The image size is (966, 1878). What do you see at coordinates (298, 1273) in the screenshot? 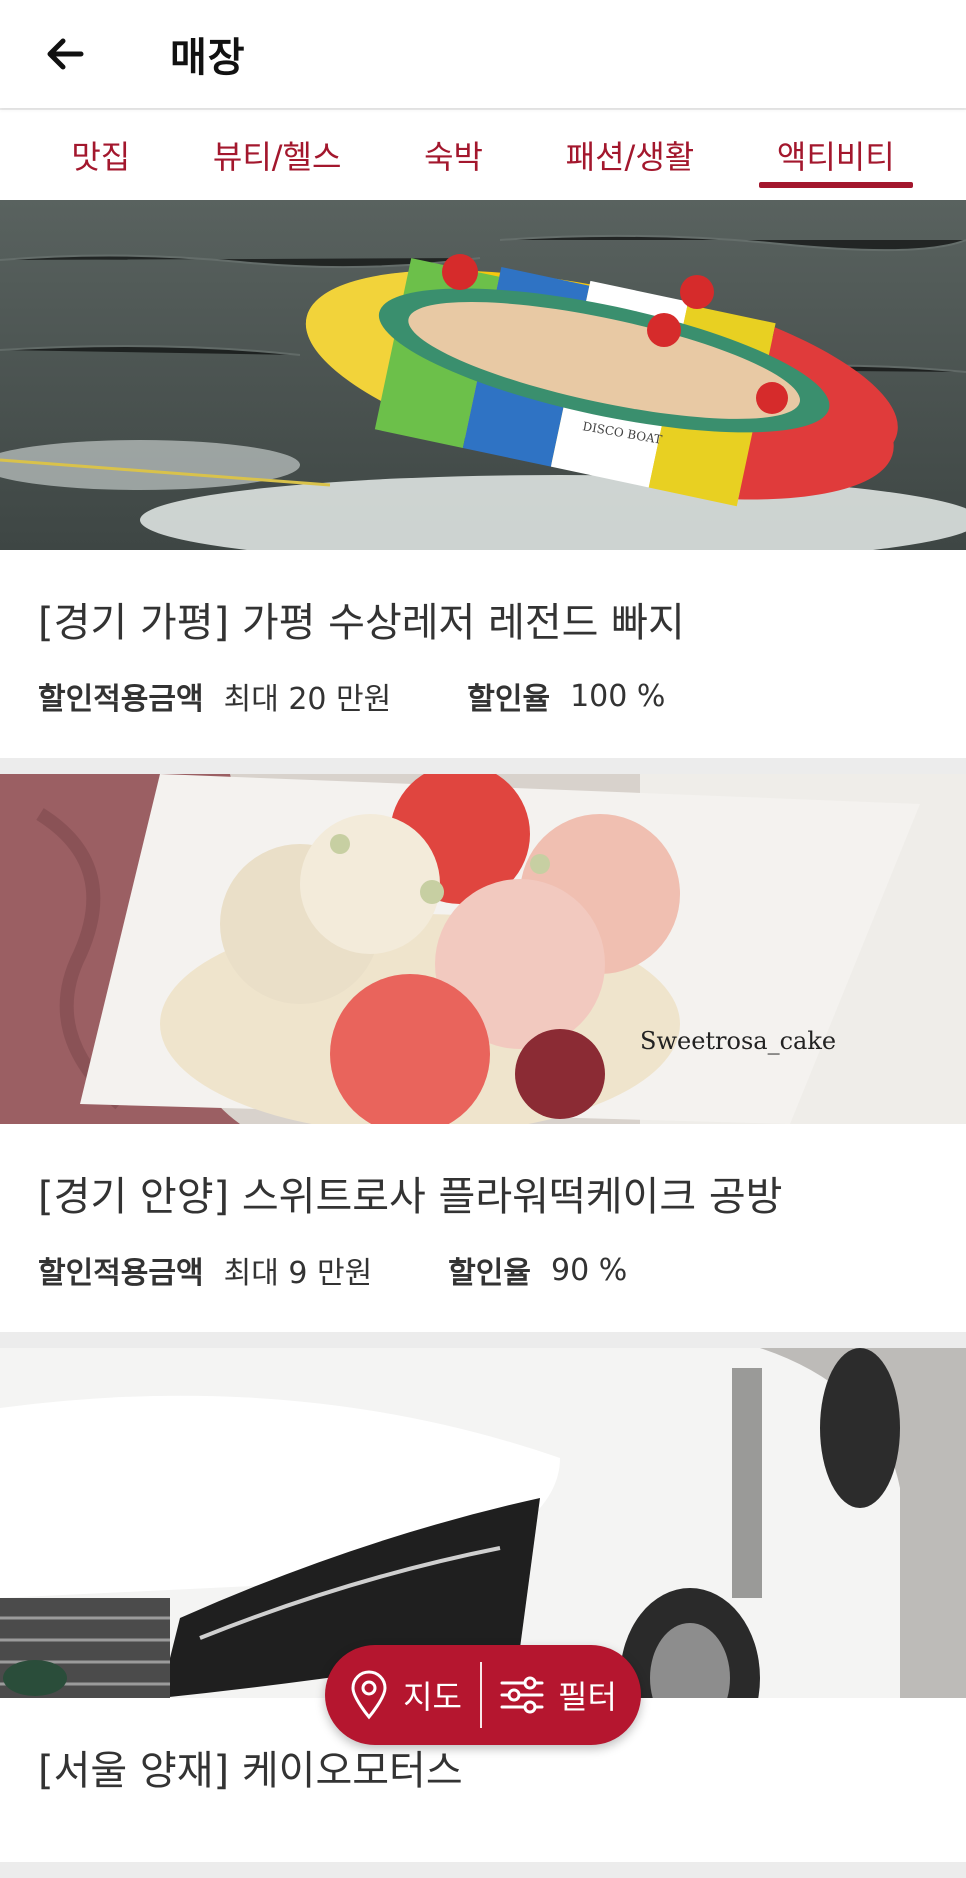
I see `discount-limit-value: 최대 9 만원` at bounding box center [298, 1273].